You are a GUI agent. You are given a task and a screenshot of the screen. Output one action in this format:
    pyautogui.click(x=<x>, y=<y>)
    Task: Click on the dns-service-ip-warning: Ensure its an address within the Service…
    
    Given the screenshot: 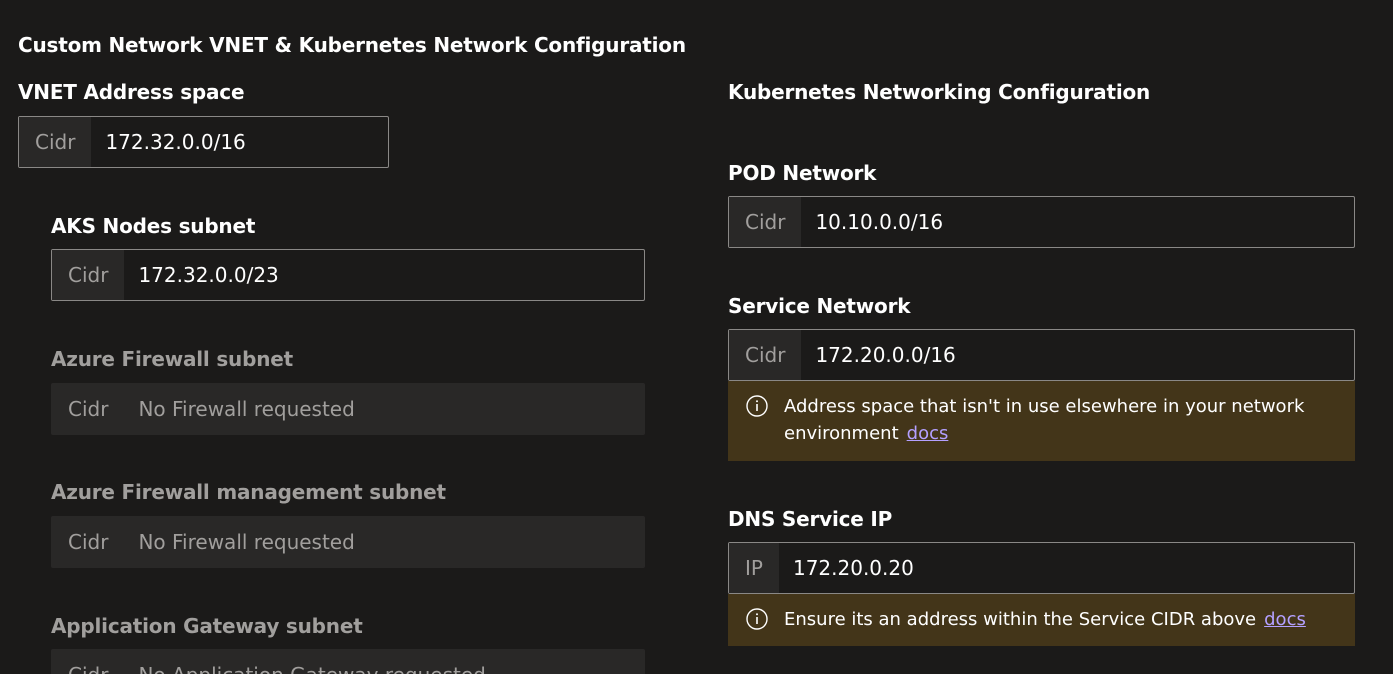 What is the action you would take?
    pyautogui.click(x=1041, y=620)
    